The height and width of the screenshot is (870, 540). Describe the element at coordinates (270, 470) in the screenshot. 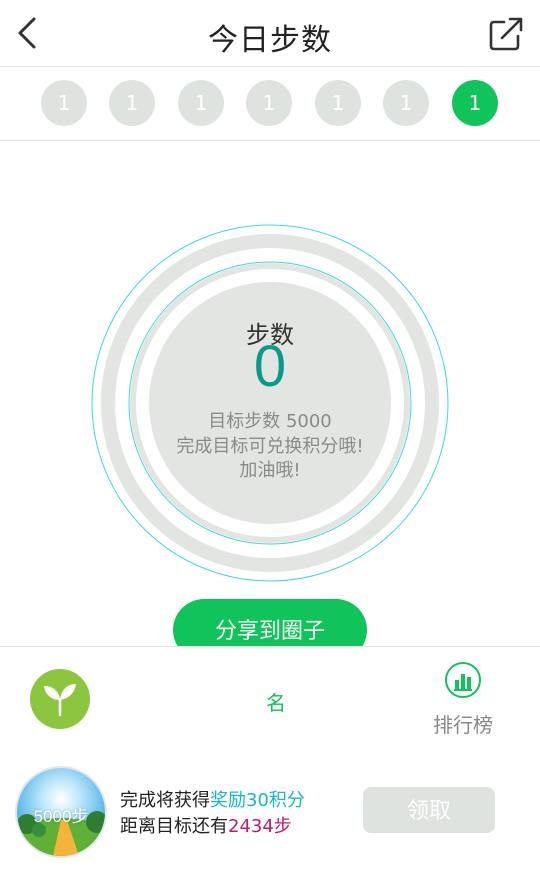

I see `cheer-text: 加油哦!` at that location.